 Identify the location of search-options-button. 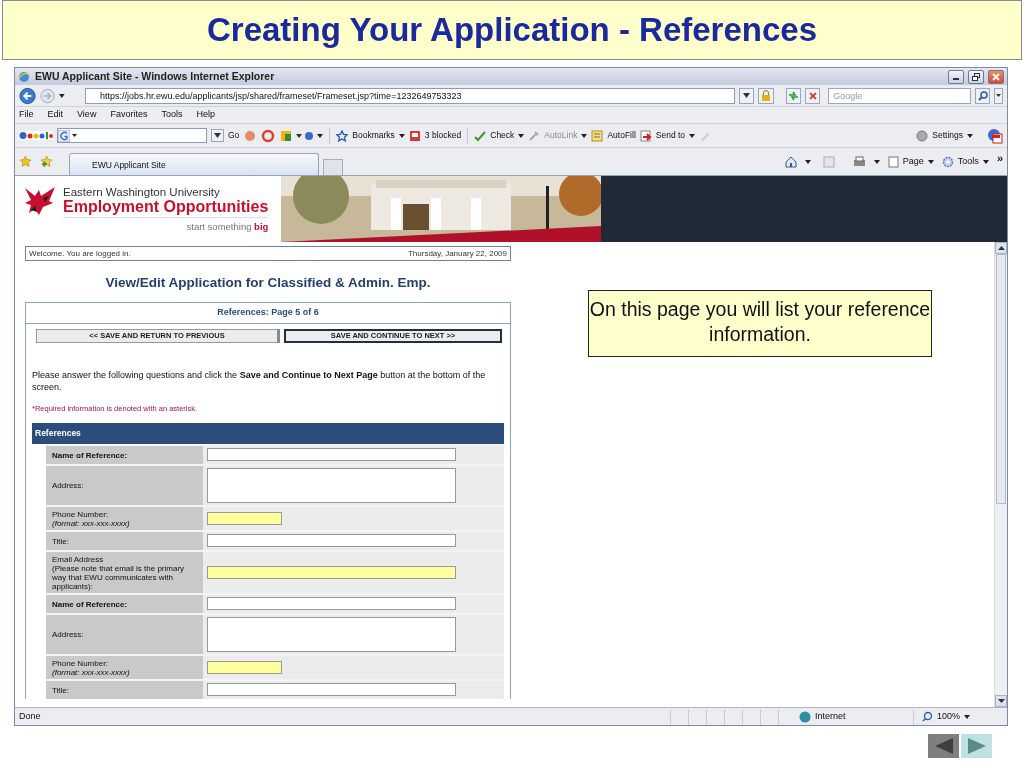
(999, 95).